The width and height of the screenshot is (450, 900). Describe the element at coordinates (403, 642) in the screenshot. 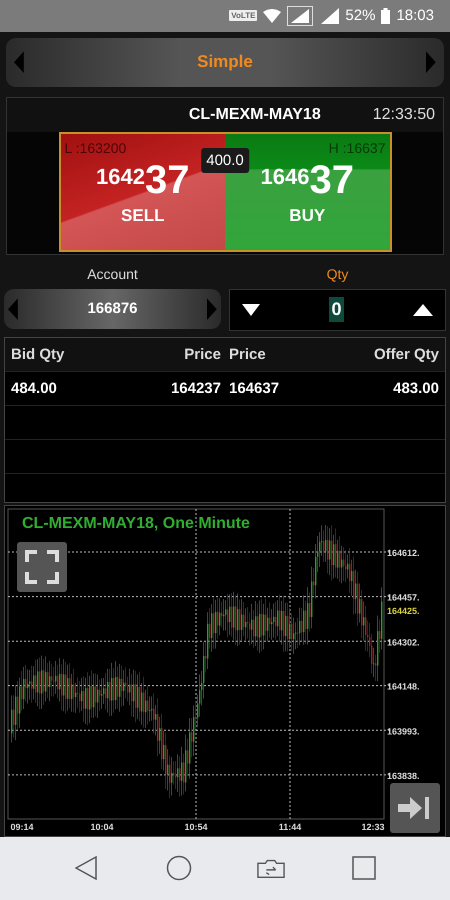

I see `price-axis-label: 164302.` at that location.